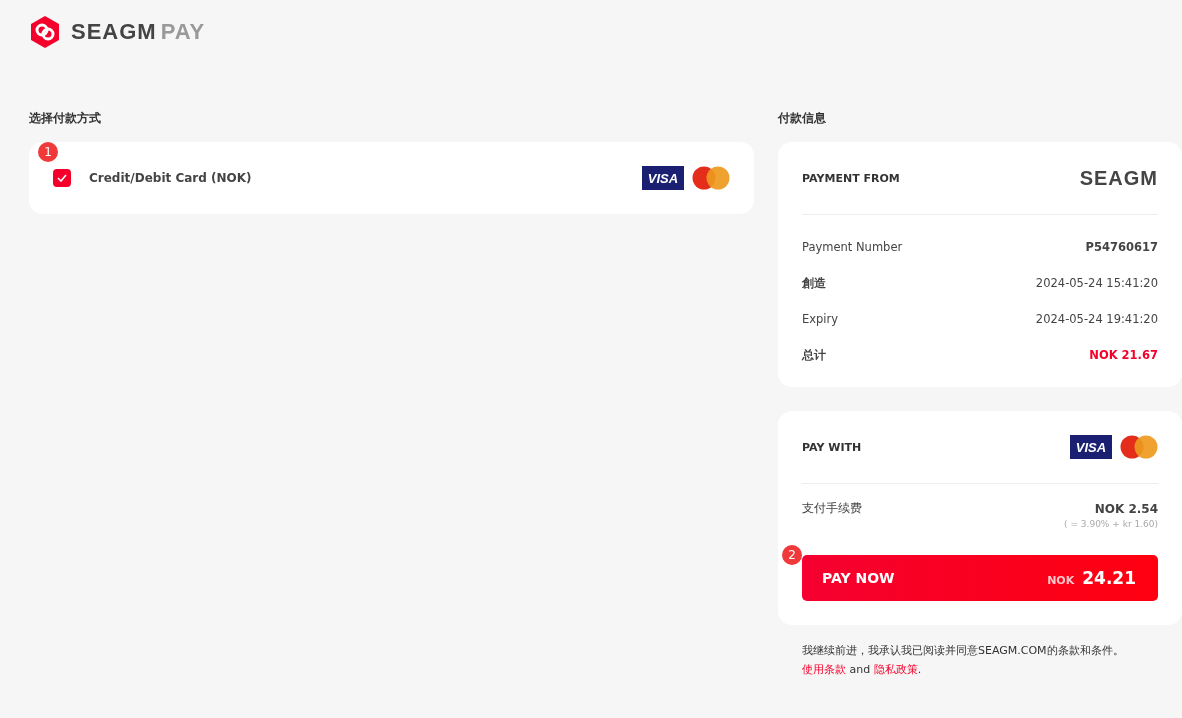 The height and width of the screenshot is (718, 1182). Describe the element at coordinates (832, 447) in the screenshot. I see `card-heading: PAY WITH` at that location.